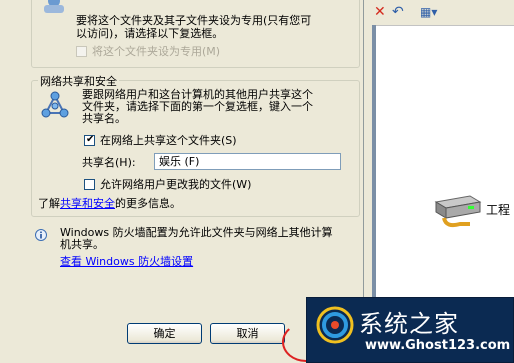 Image resolution: width=514 pixels, height=363 pixels. What do you see at coordinates (164, 333) in the screenshot?
I see `ok-button: 确定` at bounding box center [164, 333].